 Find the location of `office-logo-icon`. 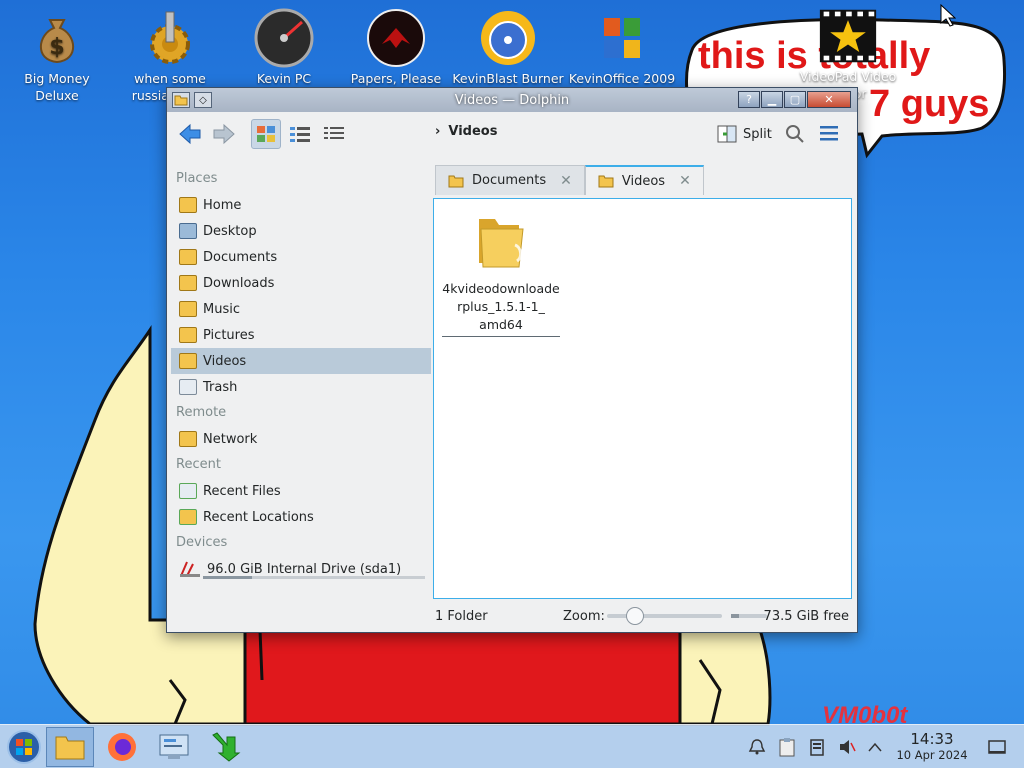

office-logo-icon is located at coordinates (622, 38).